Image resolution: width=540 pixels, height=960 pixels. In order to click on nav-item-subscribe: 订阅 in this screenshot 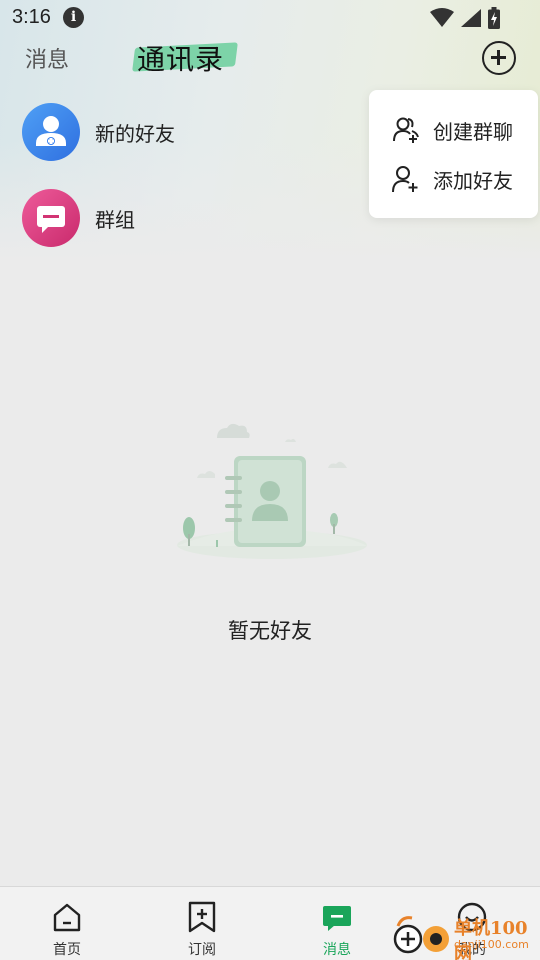, I will do `click(201, 923)`.